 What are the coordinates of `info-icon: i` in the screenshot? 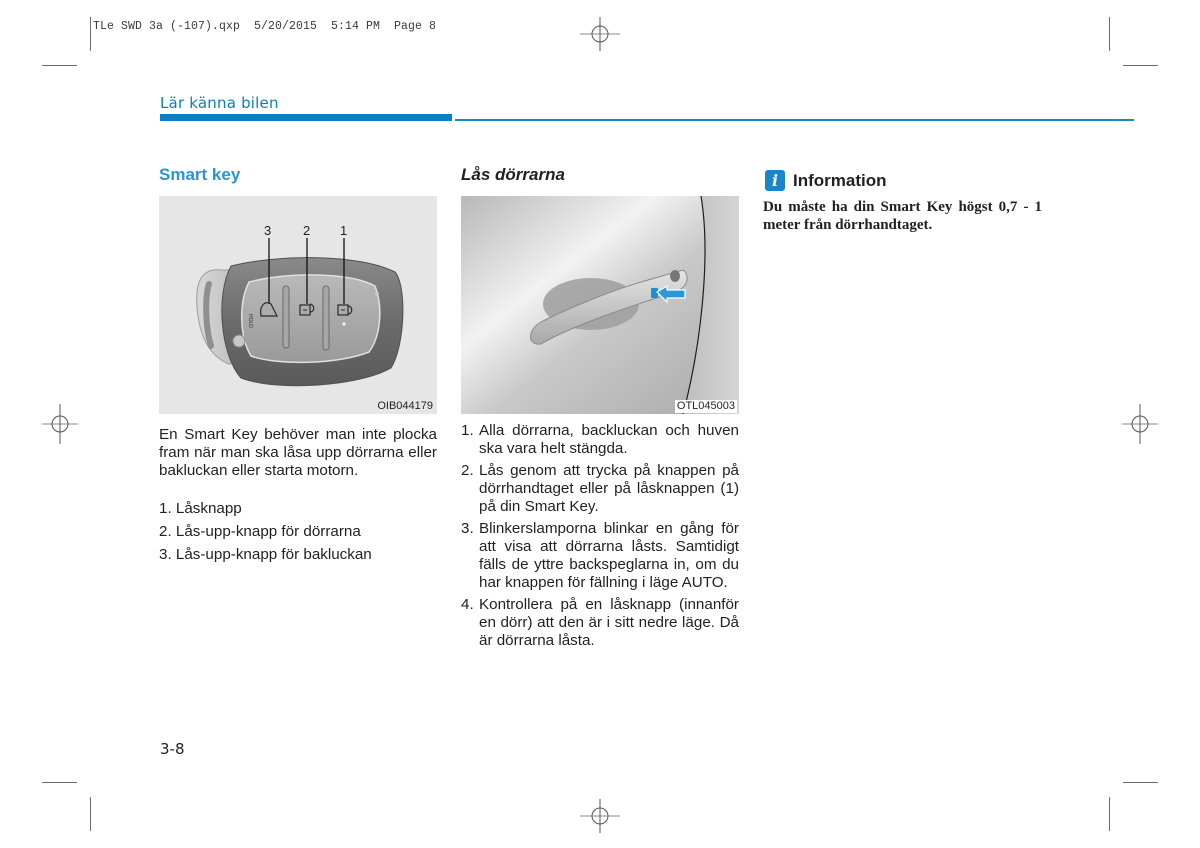 It's located at (775, 180).